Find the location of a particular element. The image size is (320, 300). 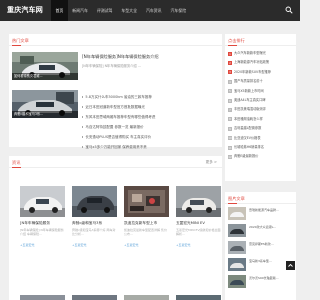

rank-item-label: 国产车质量排名前十 is located at coordinates (248, 81).